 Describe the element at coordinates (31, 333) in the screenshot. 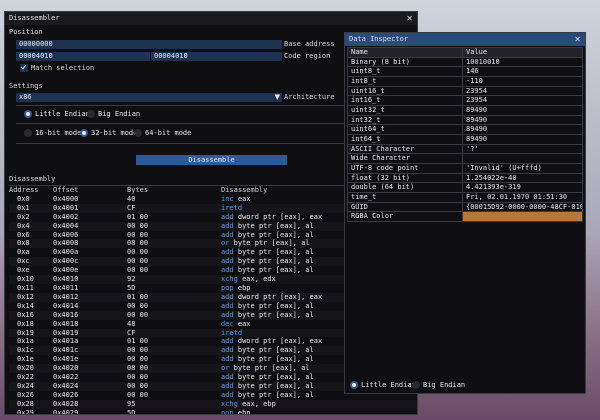

I see `cell-address: 0x19` at that location.